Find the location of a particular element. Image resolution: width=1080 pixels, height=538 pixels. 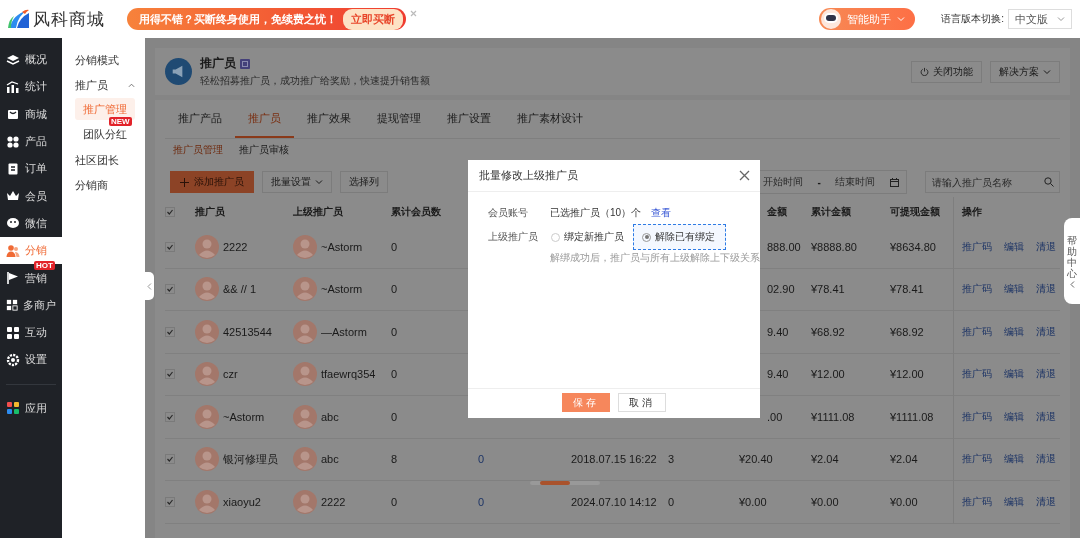

tab: 推广产品 is located at coordinates (200, 119).